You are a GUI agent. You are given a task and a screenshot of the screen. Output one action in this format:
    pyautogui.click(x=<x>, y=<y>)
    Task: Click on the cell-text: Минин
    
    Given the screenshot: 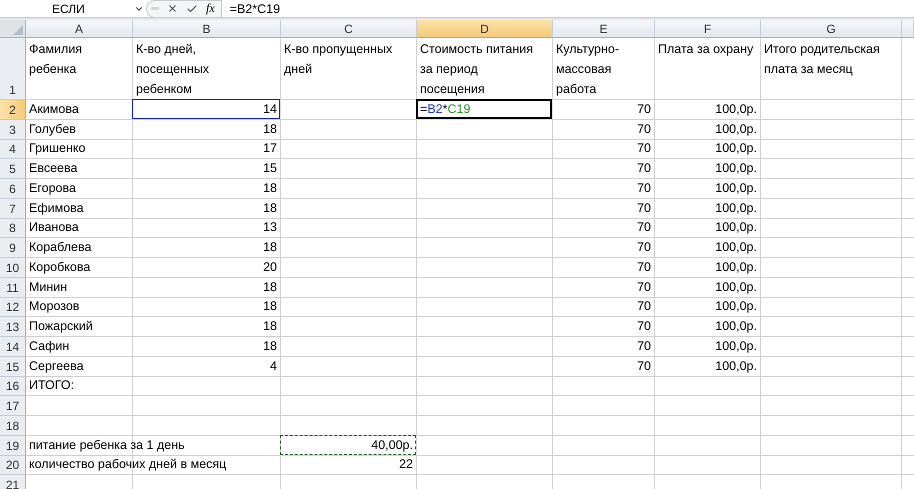 What is the action you would take?
    pyautogui.click(x=48, y=287)
    